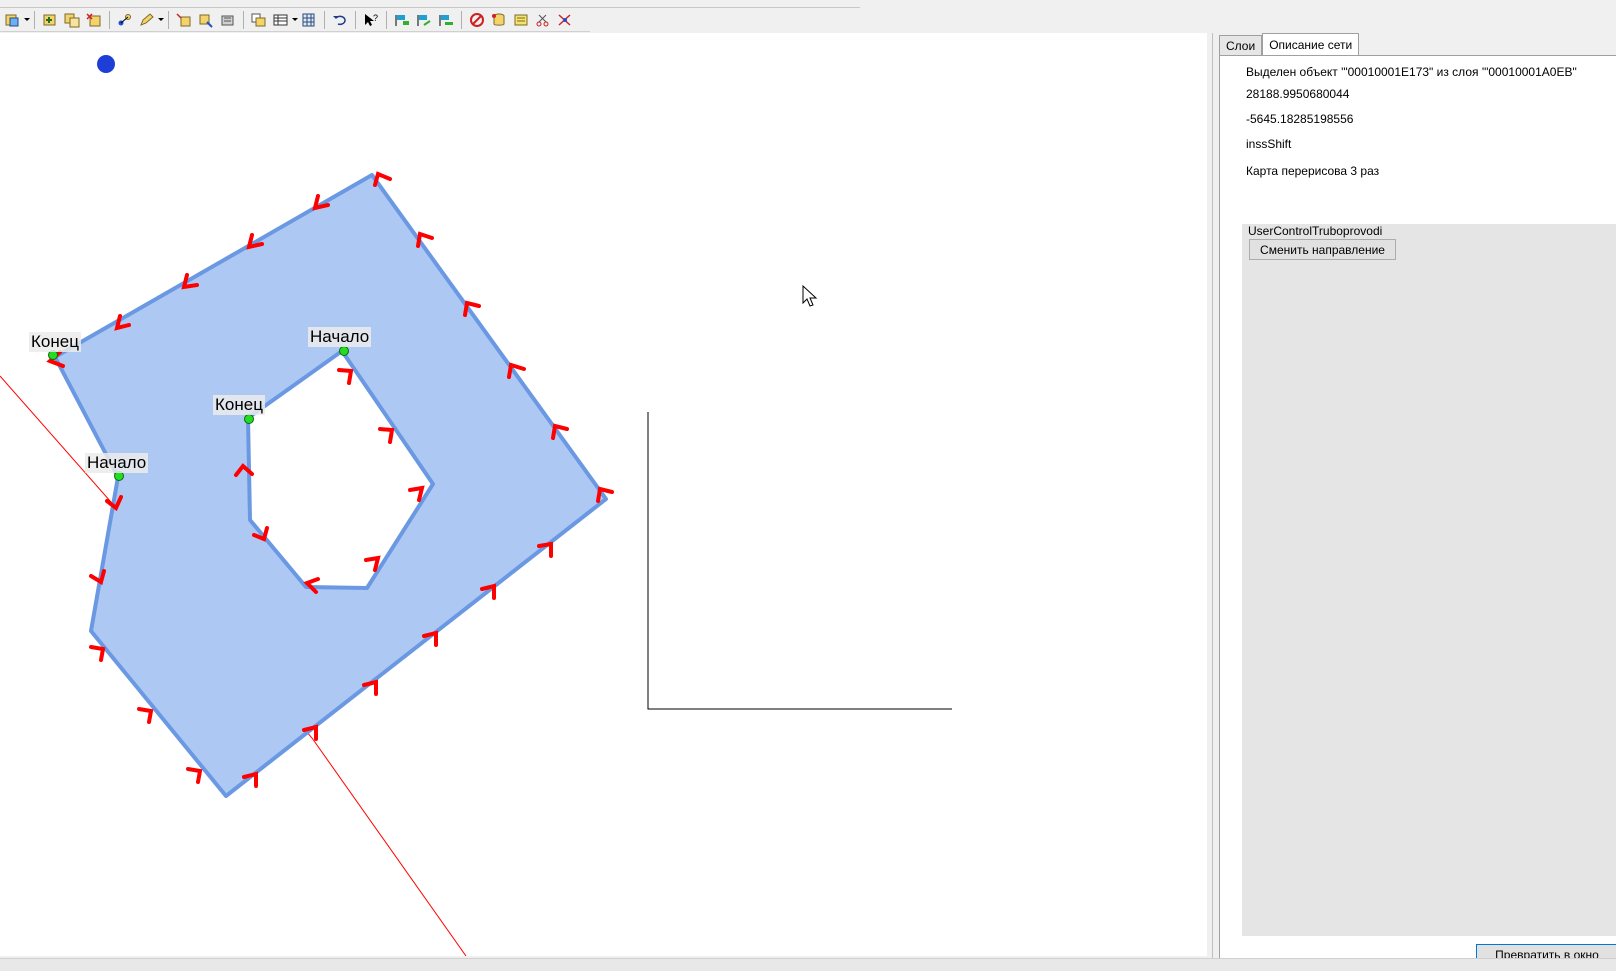  Describe the element at coordinates (13, 20) in the screenshot. I see `layer-manage-icon` at that location.